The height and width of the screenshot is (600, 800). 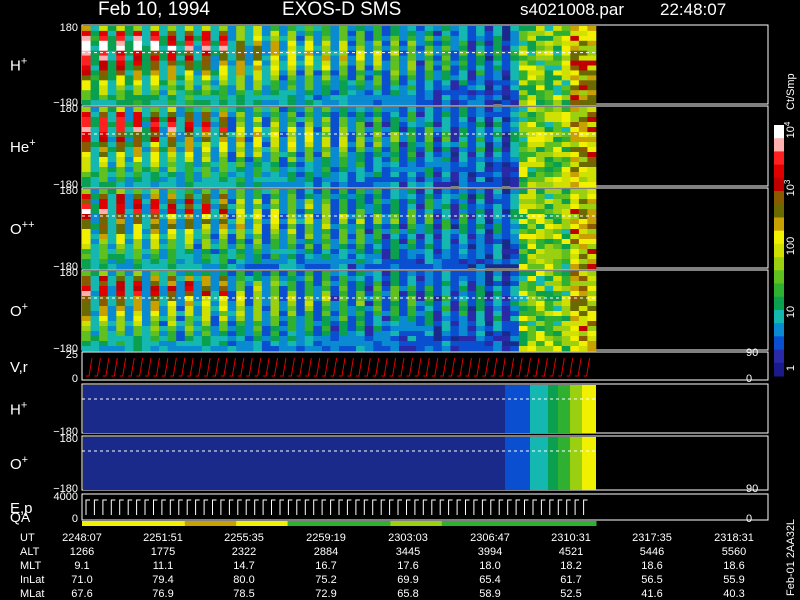 I want to click on colorbar-swatch, so click(x=779, y=158).